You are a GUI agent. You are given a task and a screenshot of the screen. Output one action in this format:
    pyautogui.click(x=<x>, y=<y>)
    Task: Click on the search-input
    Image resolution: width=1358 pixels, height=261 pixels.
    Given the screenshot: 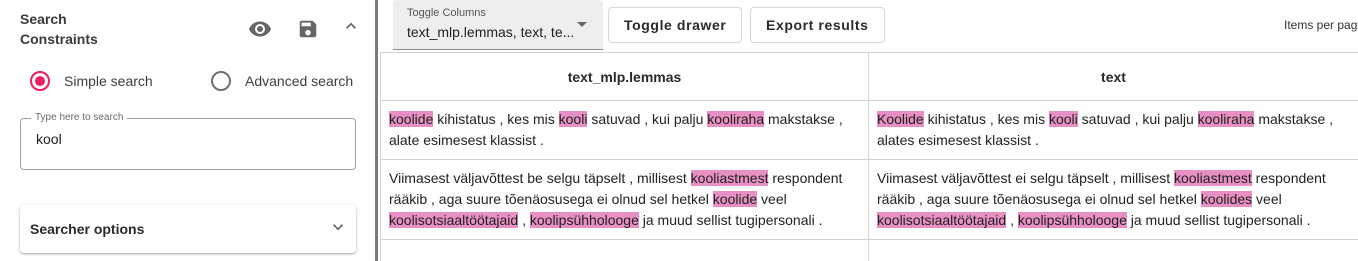 What is the action you would take?
    pyautogui.click(x=186, y=139)
    